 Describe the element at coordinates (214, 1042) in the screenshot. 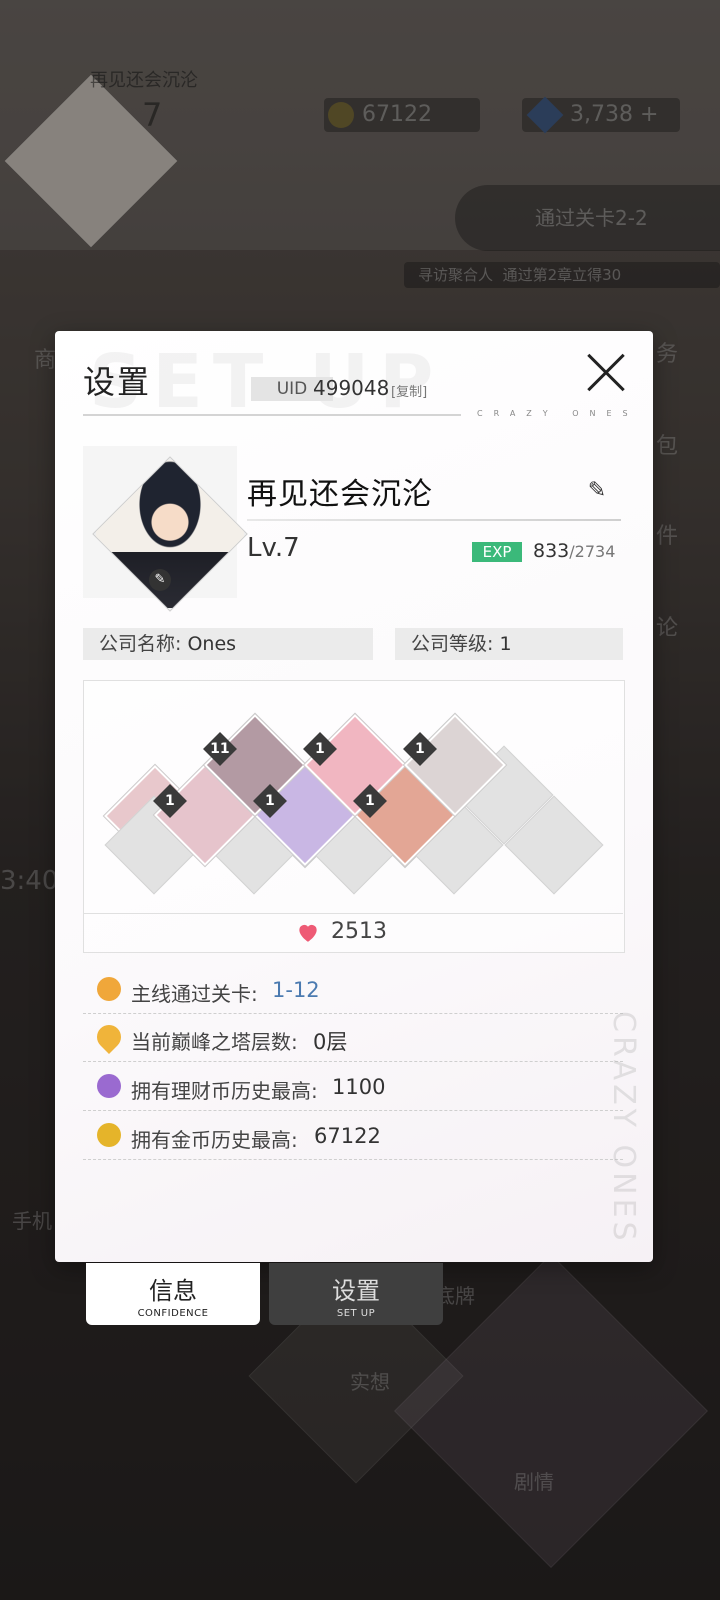

I see `stat-label: 当前巅峰之塔层数:` at that location.